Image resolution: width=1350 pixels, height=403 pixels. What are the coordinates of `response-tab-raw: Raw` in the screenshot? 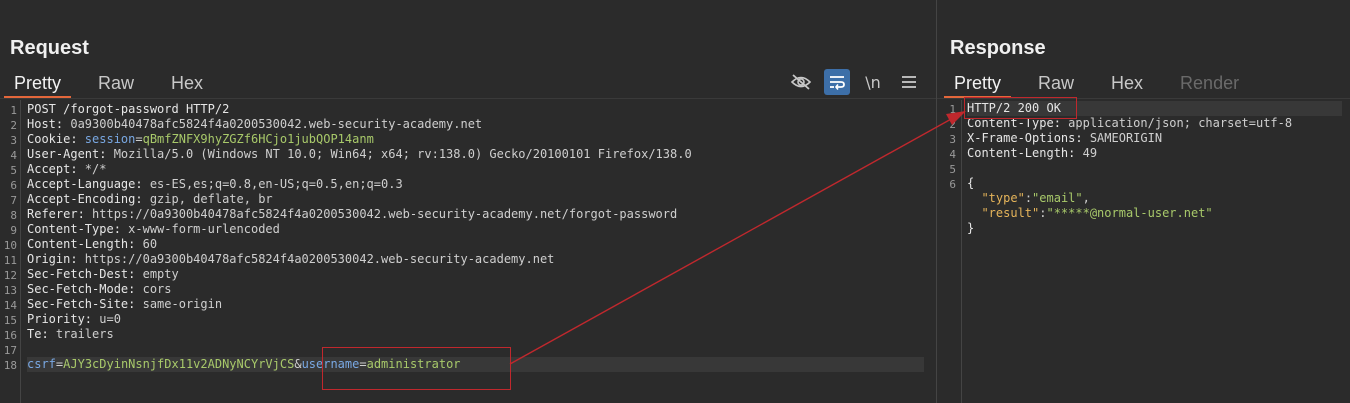 It's located at (1056, 84).